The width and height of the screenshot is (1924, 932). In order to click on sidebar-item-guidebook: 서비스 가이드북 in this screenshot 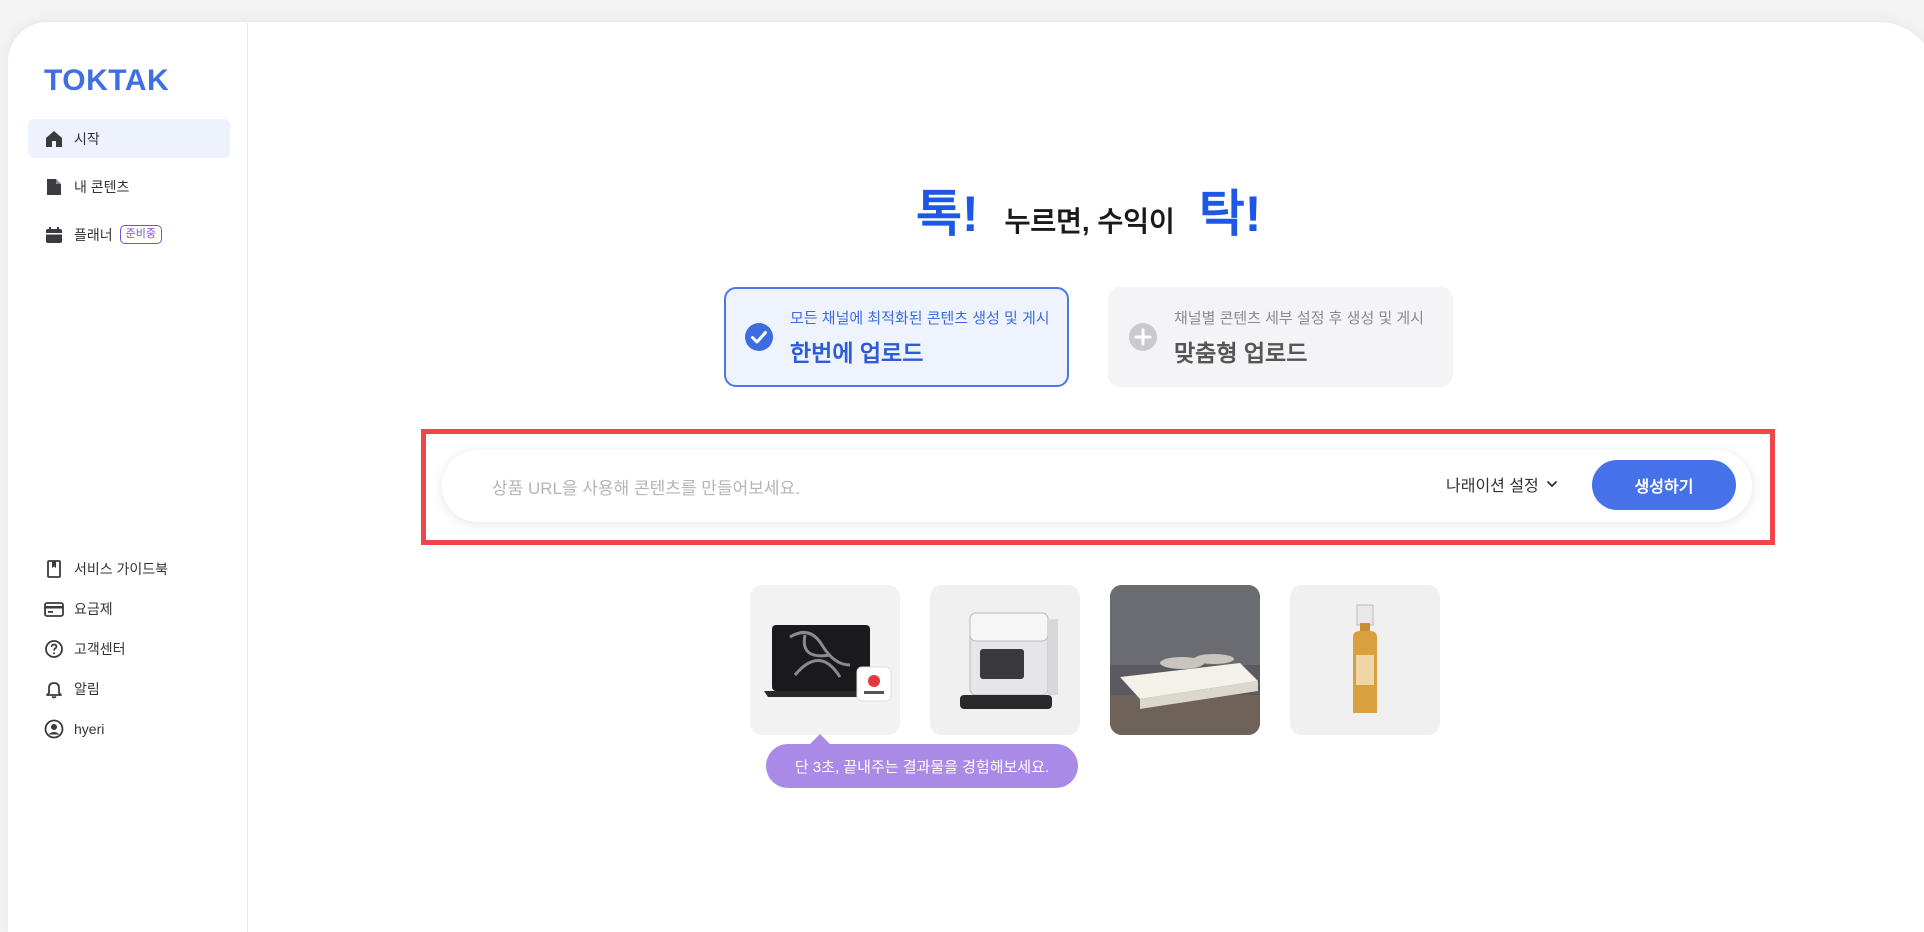, I will do `click(129, 568)`.